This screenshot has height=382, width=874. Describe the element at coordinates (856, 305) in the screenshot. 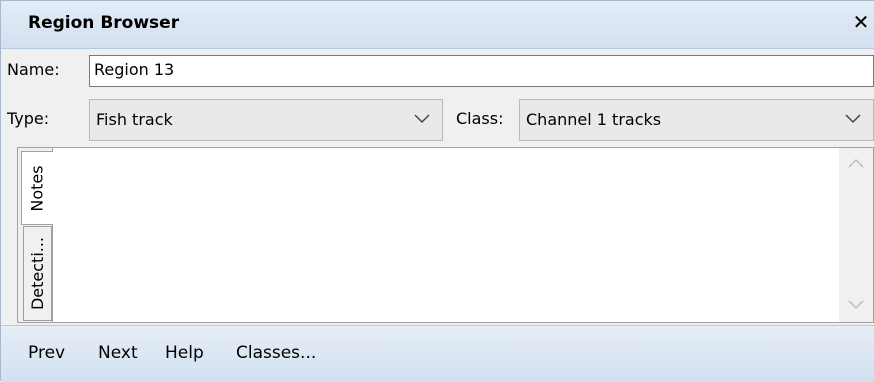

I see `scroll-down-icon` at that location.